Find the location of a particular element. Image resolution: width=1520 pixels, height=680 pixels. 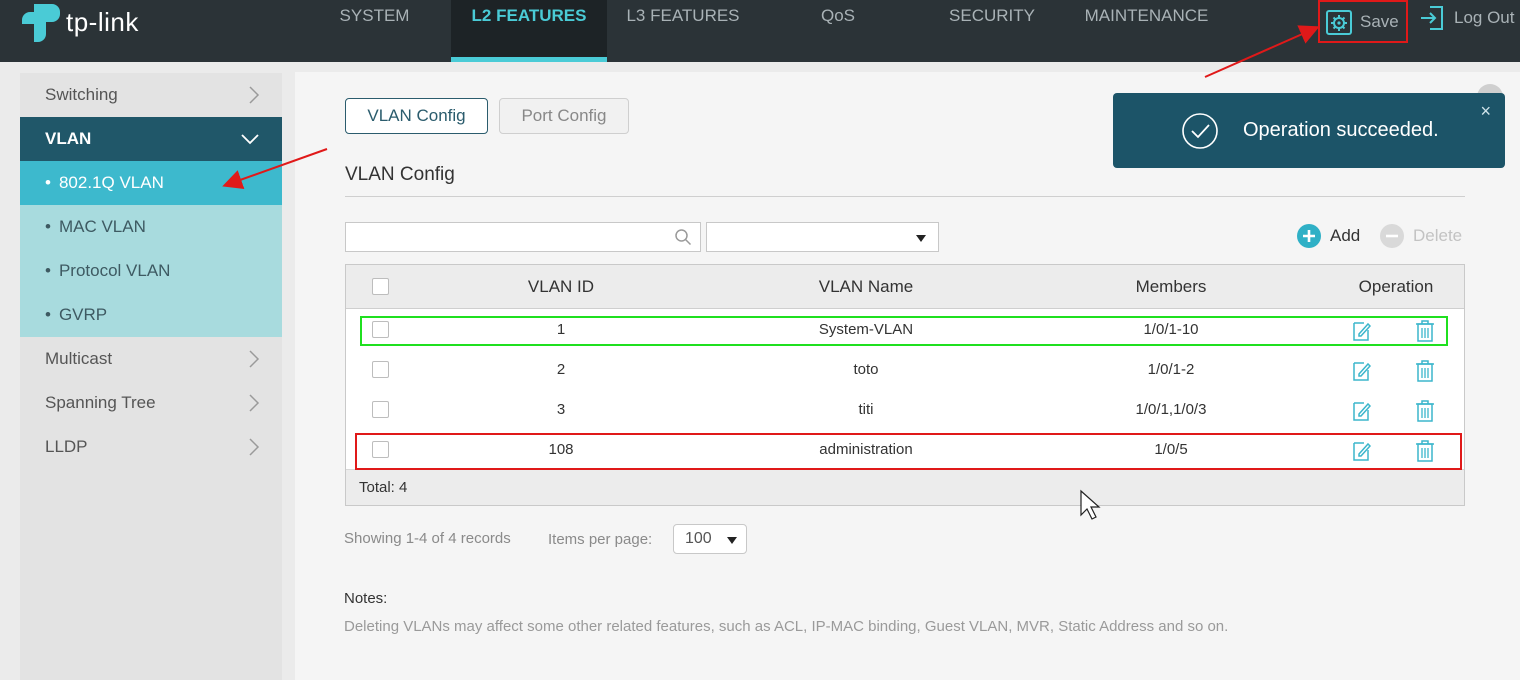

table-row: 1 System-VLAN 1/0/1-10 is located at coordinates (905, 330).